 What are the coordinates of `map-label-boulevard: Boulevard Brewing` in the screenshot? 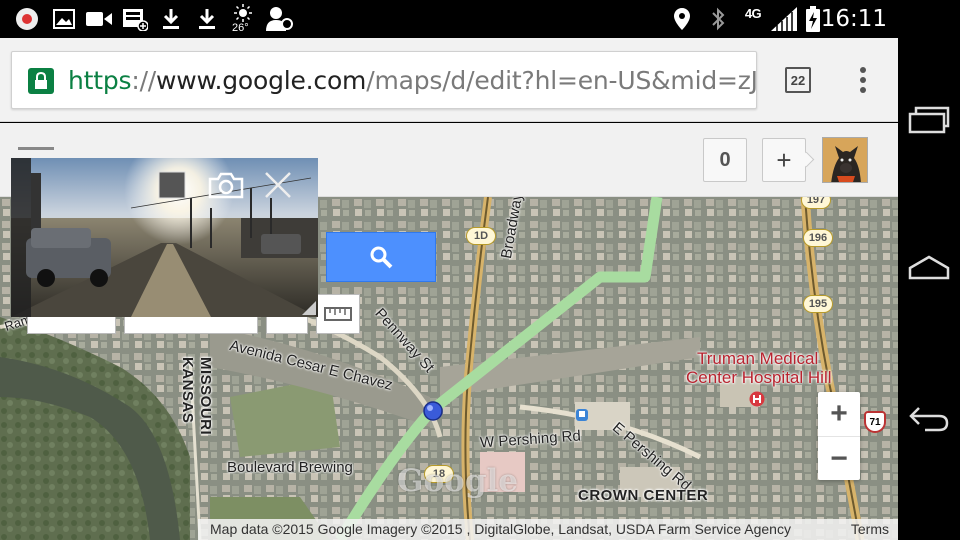 It's located at (290, 467).